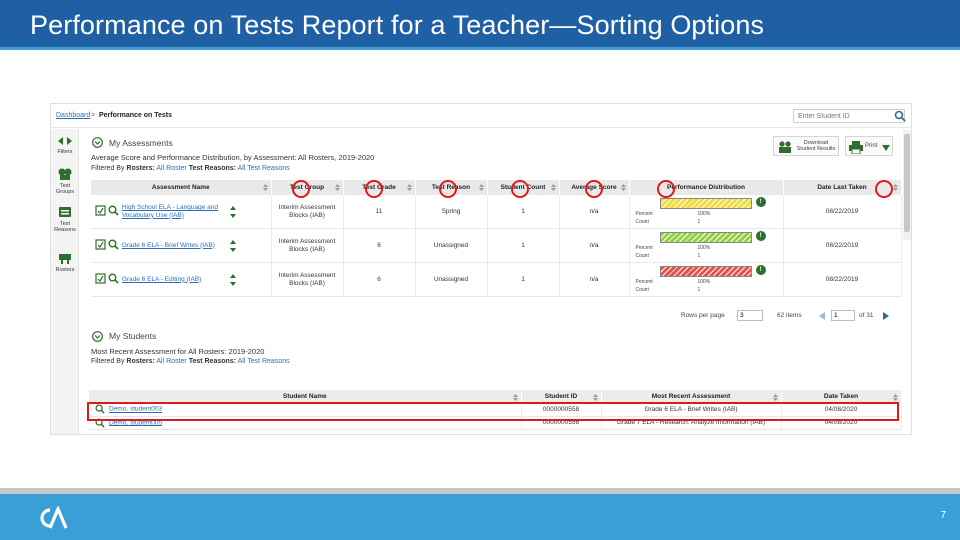 The image size is (960, 540). I want to click on row-icons, so click(107, 279).